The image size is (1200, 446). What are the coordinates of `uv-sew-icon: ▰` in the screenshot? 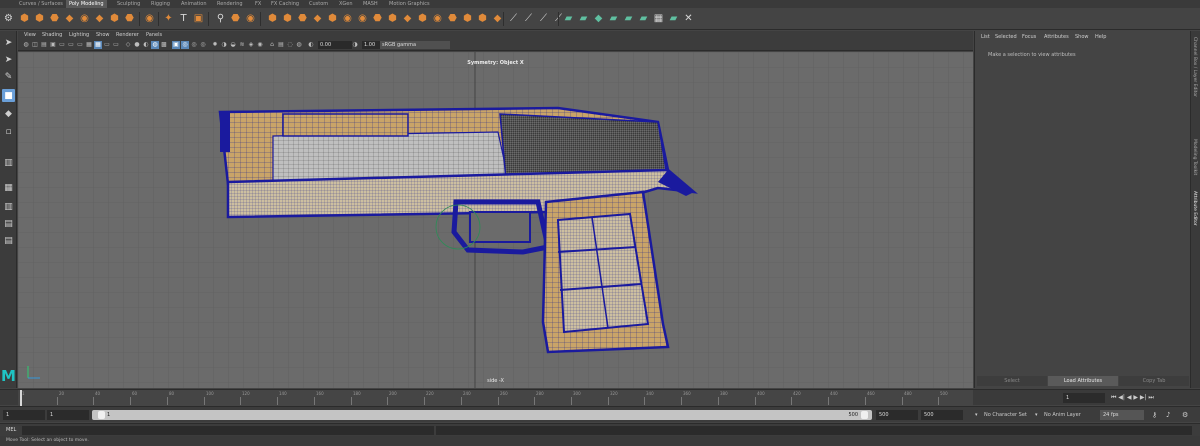 It's located at (643, 18).